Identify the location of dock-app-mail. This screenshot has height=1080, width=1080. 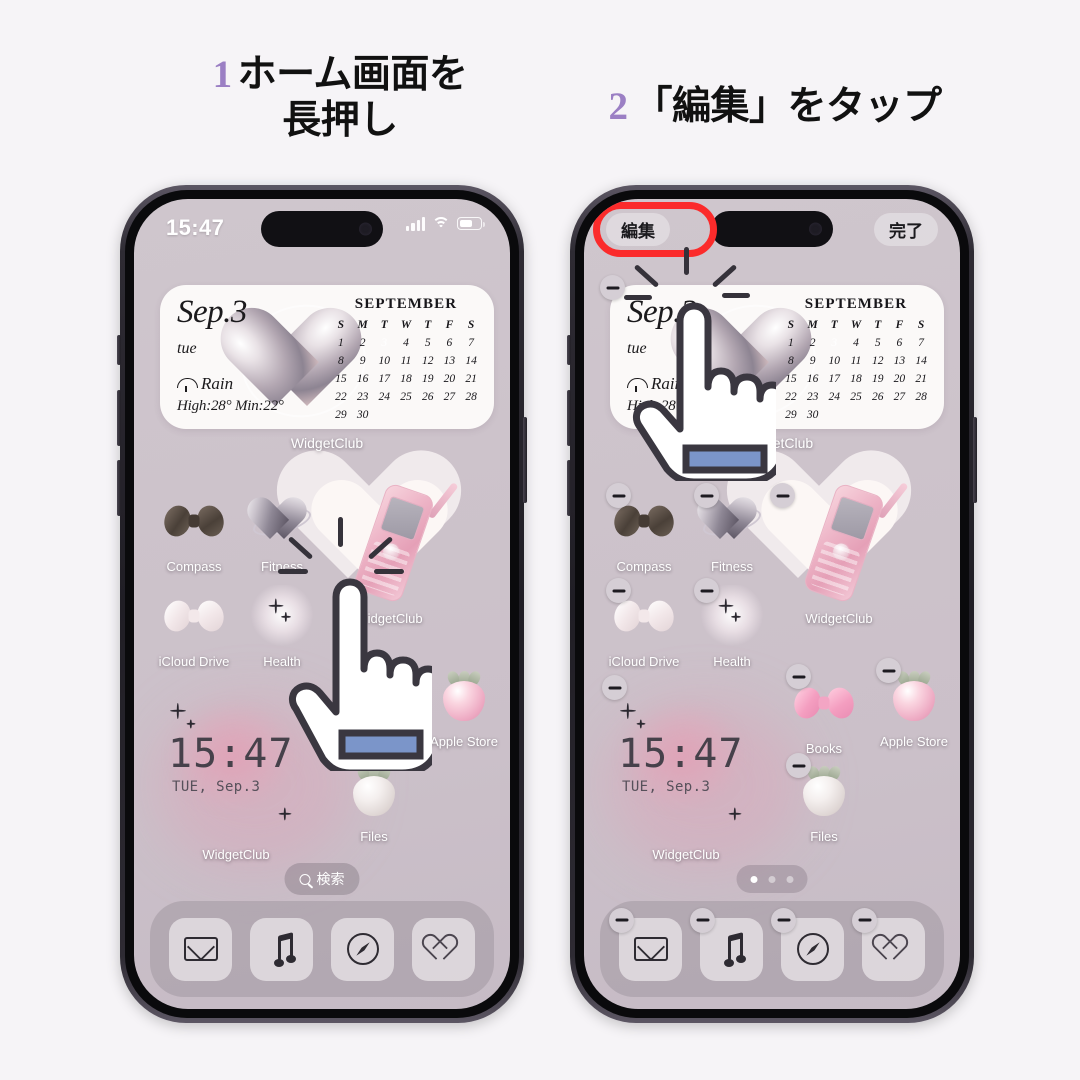
(200, 949).